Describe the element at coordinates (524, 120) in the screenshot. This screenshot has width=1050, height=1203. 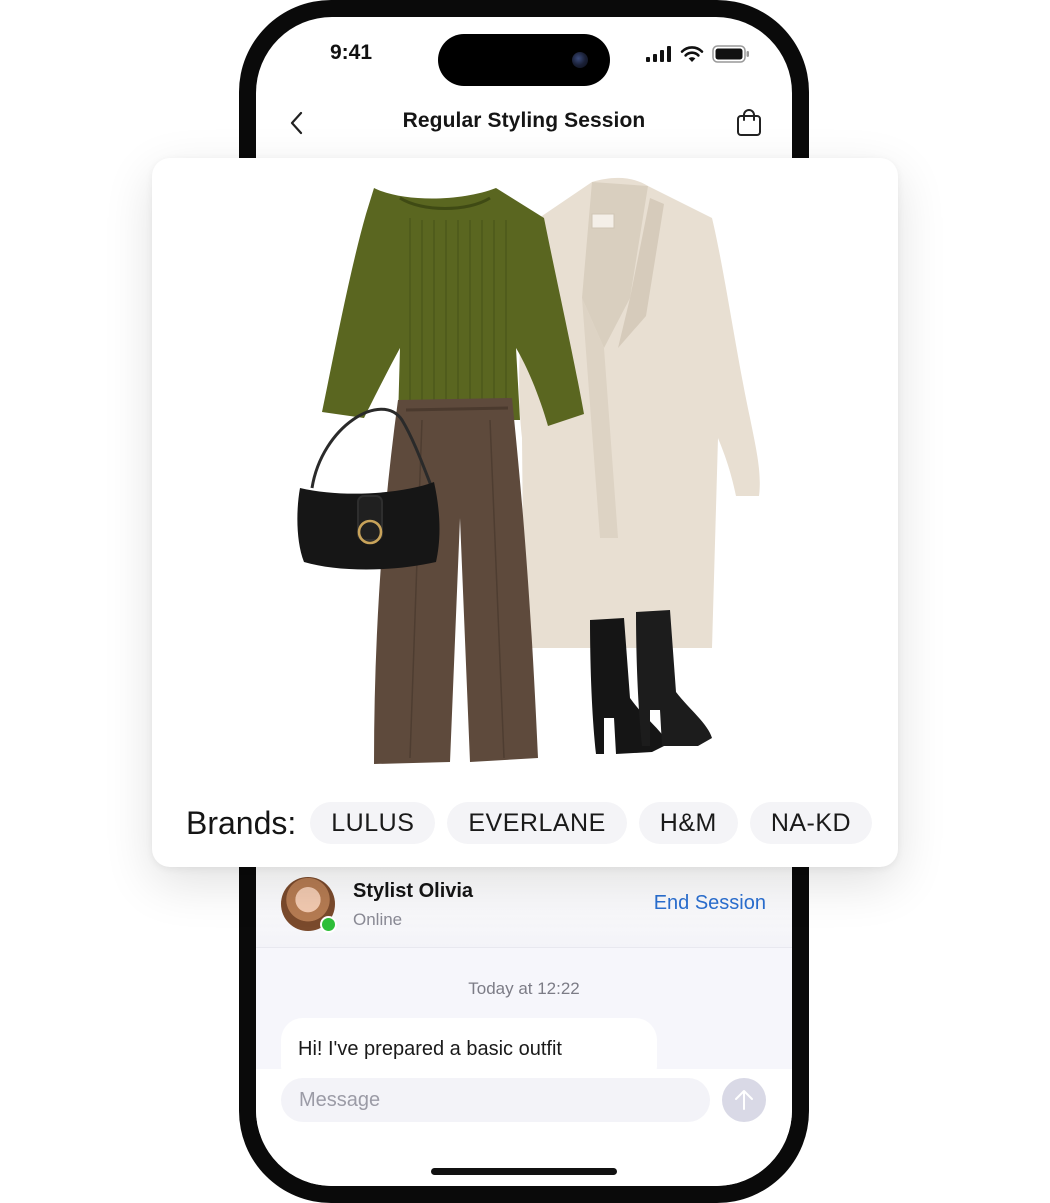
I see `page-title: Regular Styling Session` at that location.